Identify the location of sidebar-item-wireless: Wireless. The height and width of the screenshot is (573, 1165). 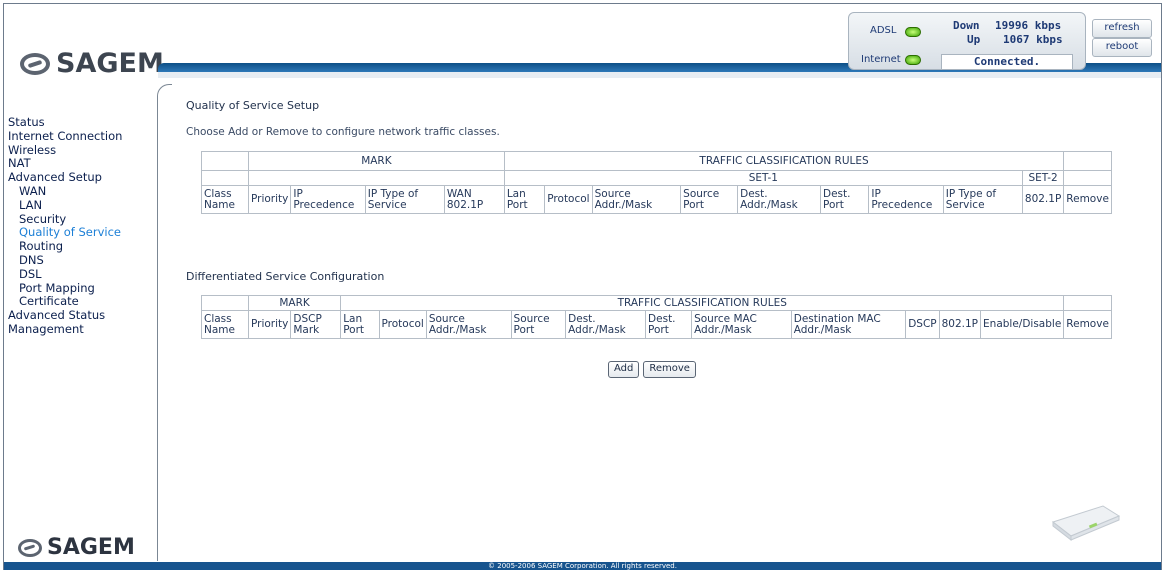
(65, 150).